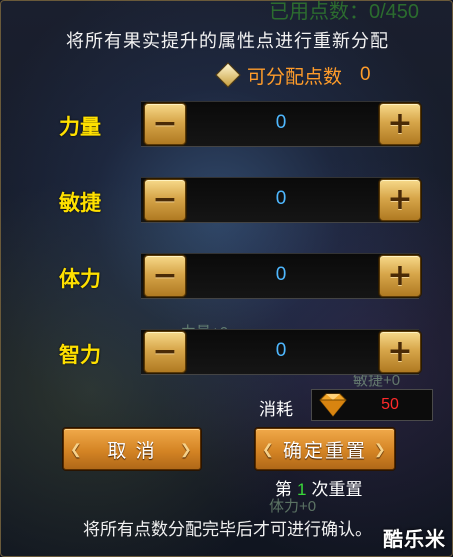 Image resolution: width=453 pixels, height=557 pixels. I want to click on reset-count-row: 第 1 次重置, so click(318, 487).